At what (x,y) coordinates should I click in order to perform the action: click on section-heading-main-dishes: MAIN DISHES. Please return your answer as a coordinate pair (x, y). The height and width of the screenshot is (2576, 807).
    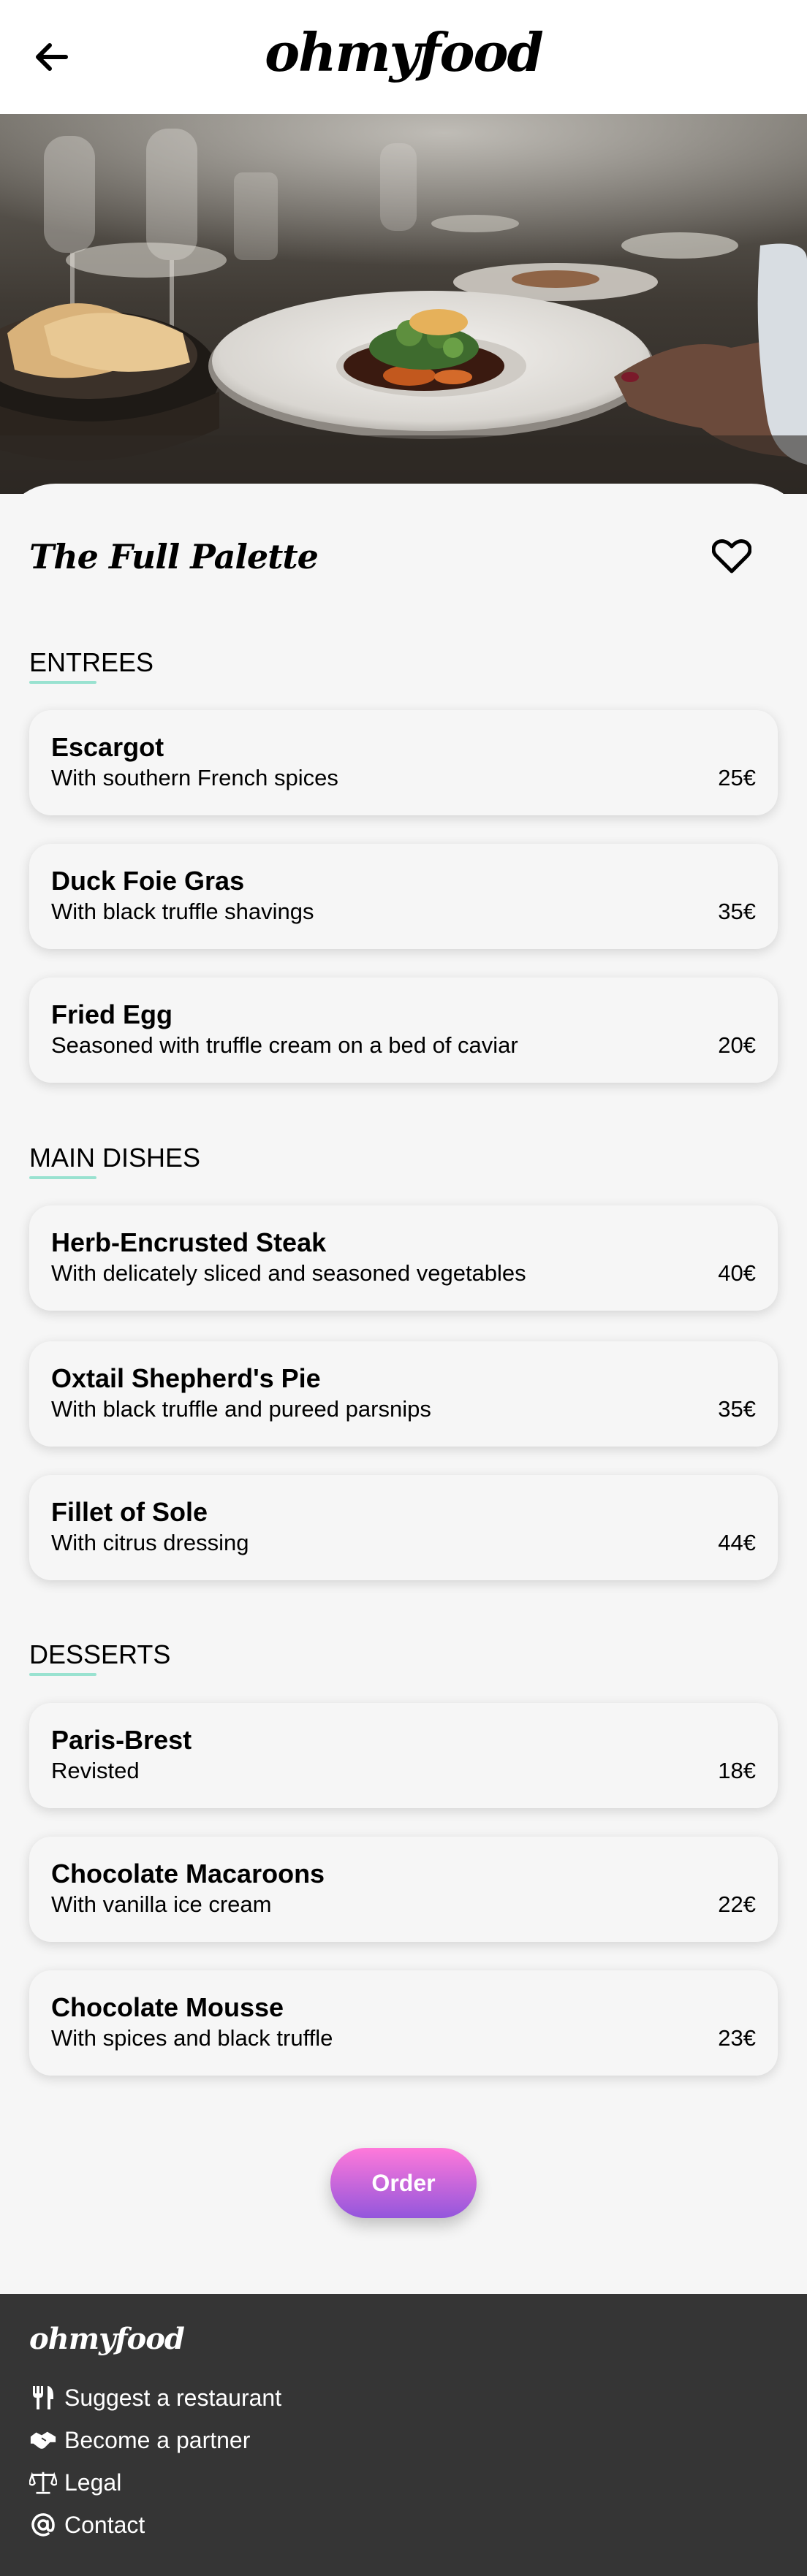
    Looking at the image, I should click on (115, 1160).